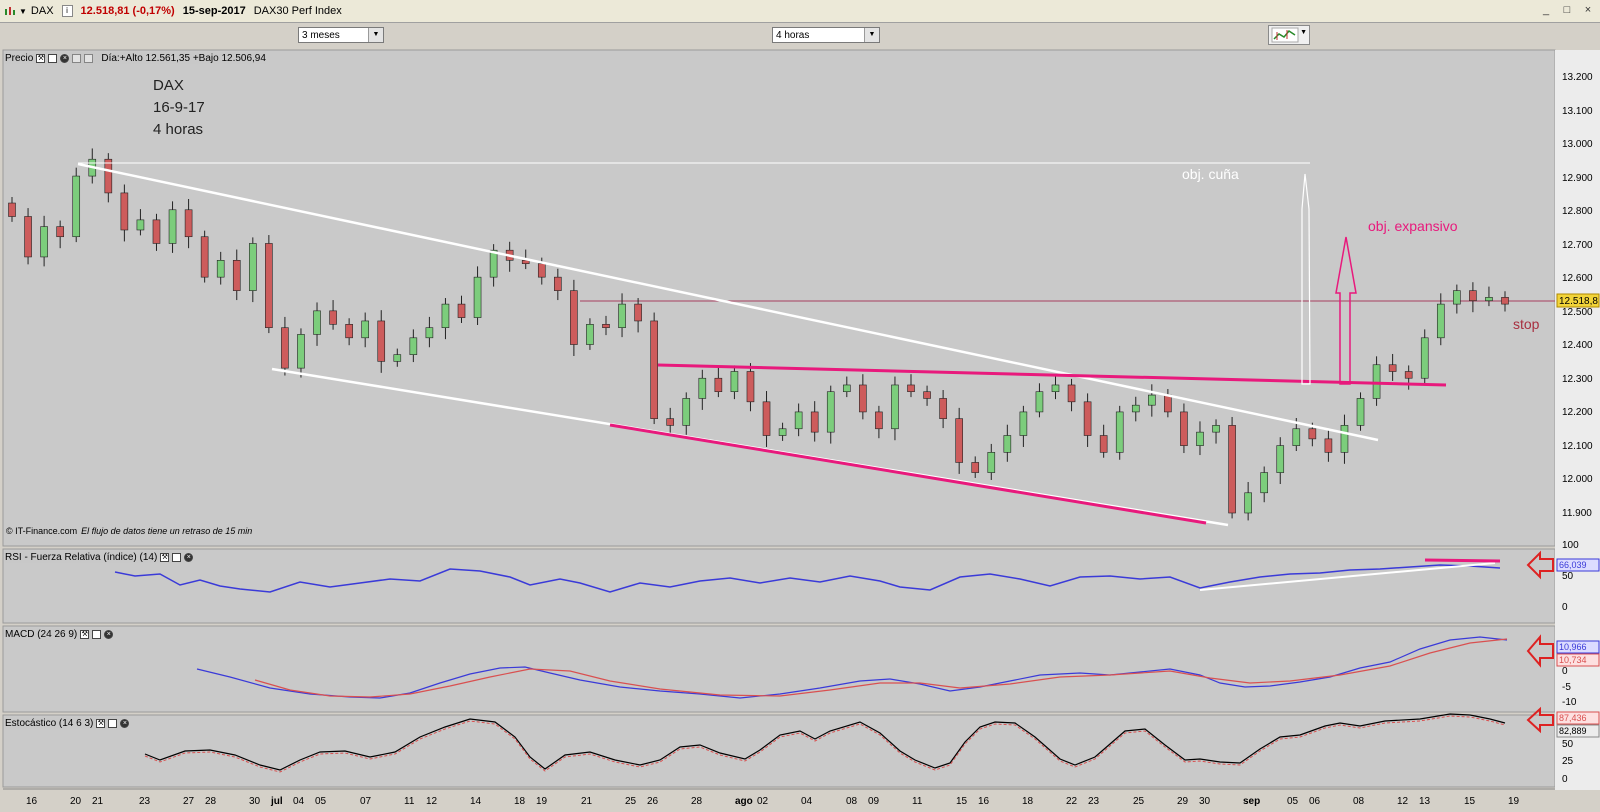  What do you see at coordinates (1289, 35) in the screenshot?
I see `chart-type-button: ▼` at bounding box center [1289, 35].